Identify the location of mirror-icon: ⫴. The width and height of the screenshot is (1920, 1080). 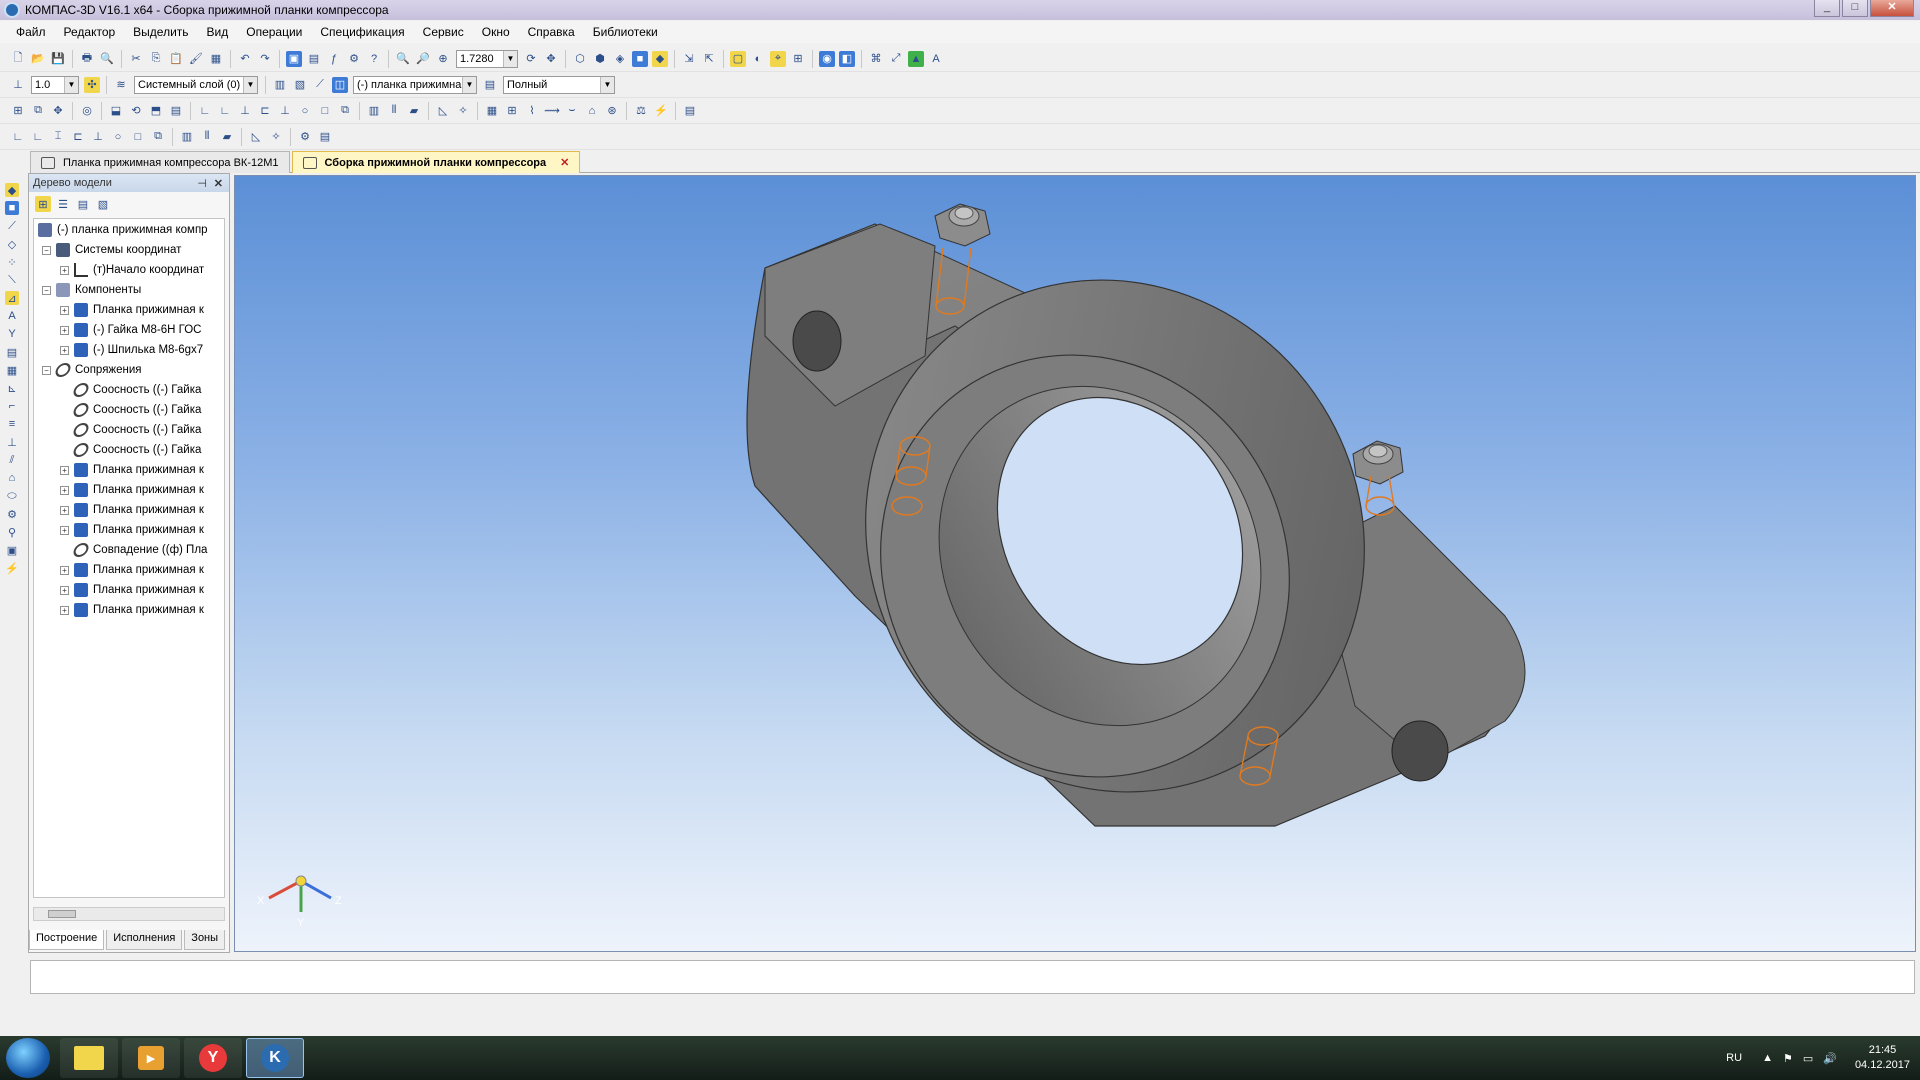
(394, 111).